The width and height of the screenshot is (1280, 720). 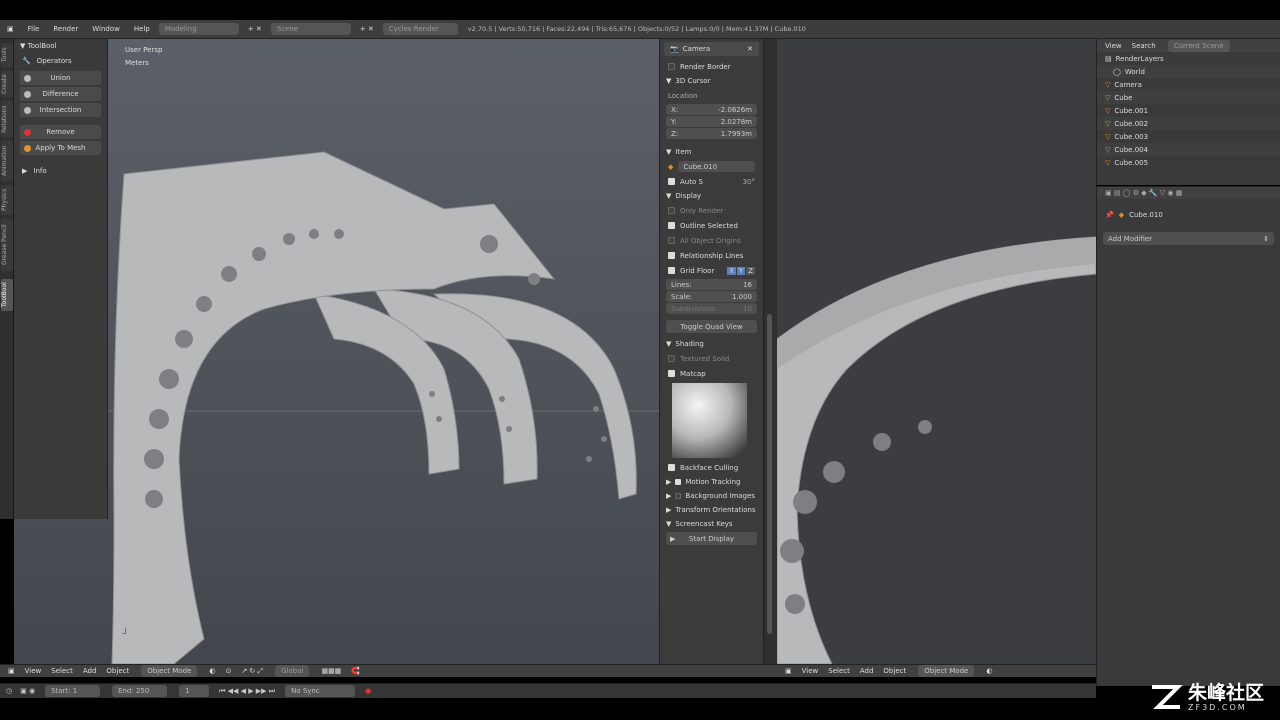 I want to click on grid-scale-field: Scale: 1.000, so click(x=711, y=296).